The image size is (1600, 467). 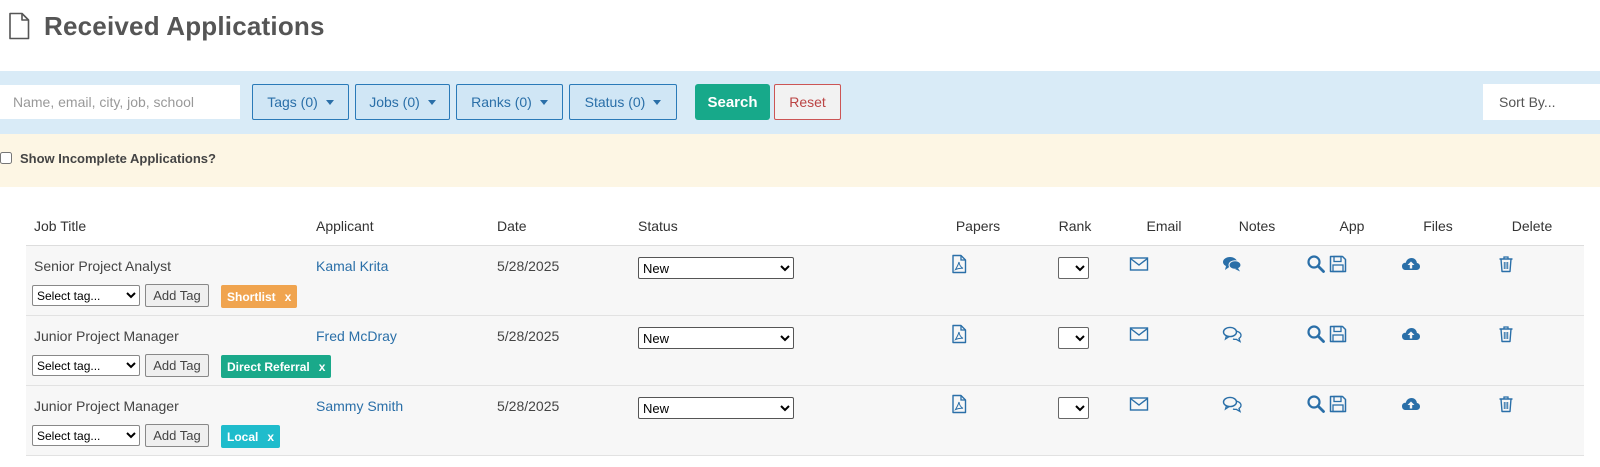 I want to click on col-papers: Papers, so click(x=978, y=226).